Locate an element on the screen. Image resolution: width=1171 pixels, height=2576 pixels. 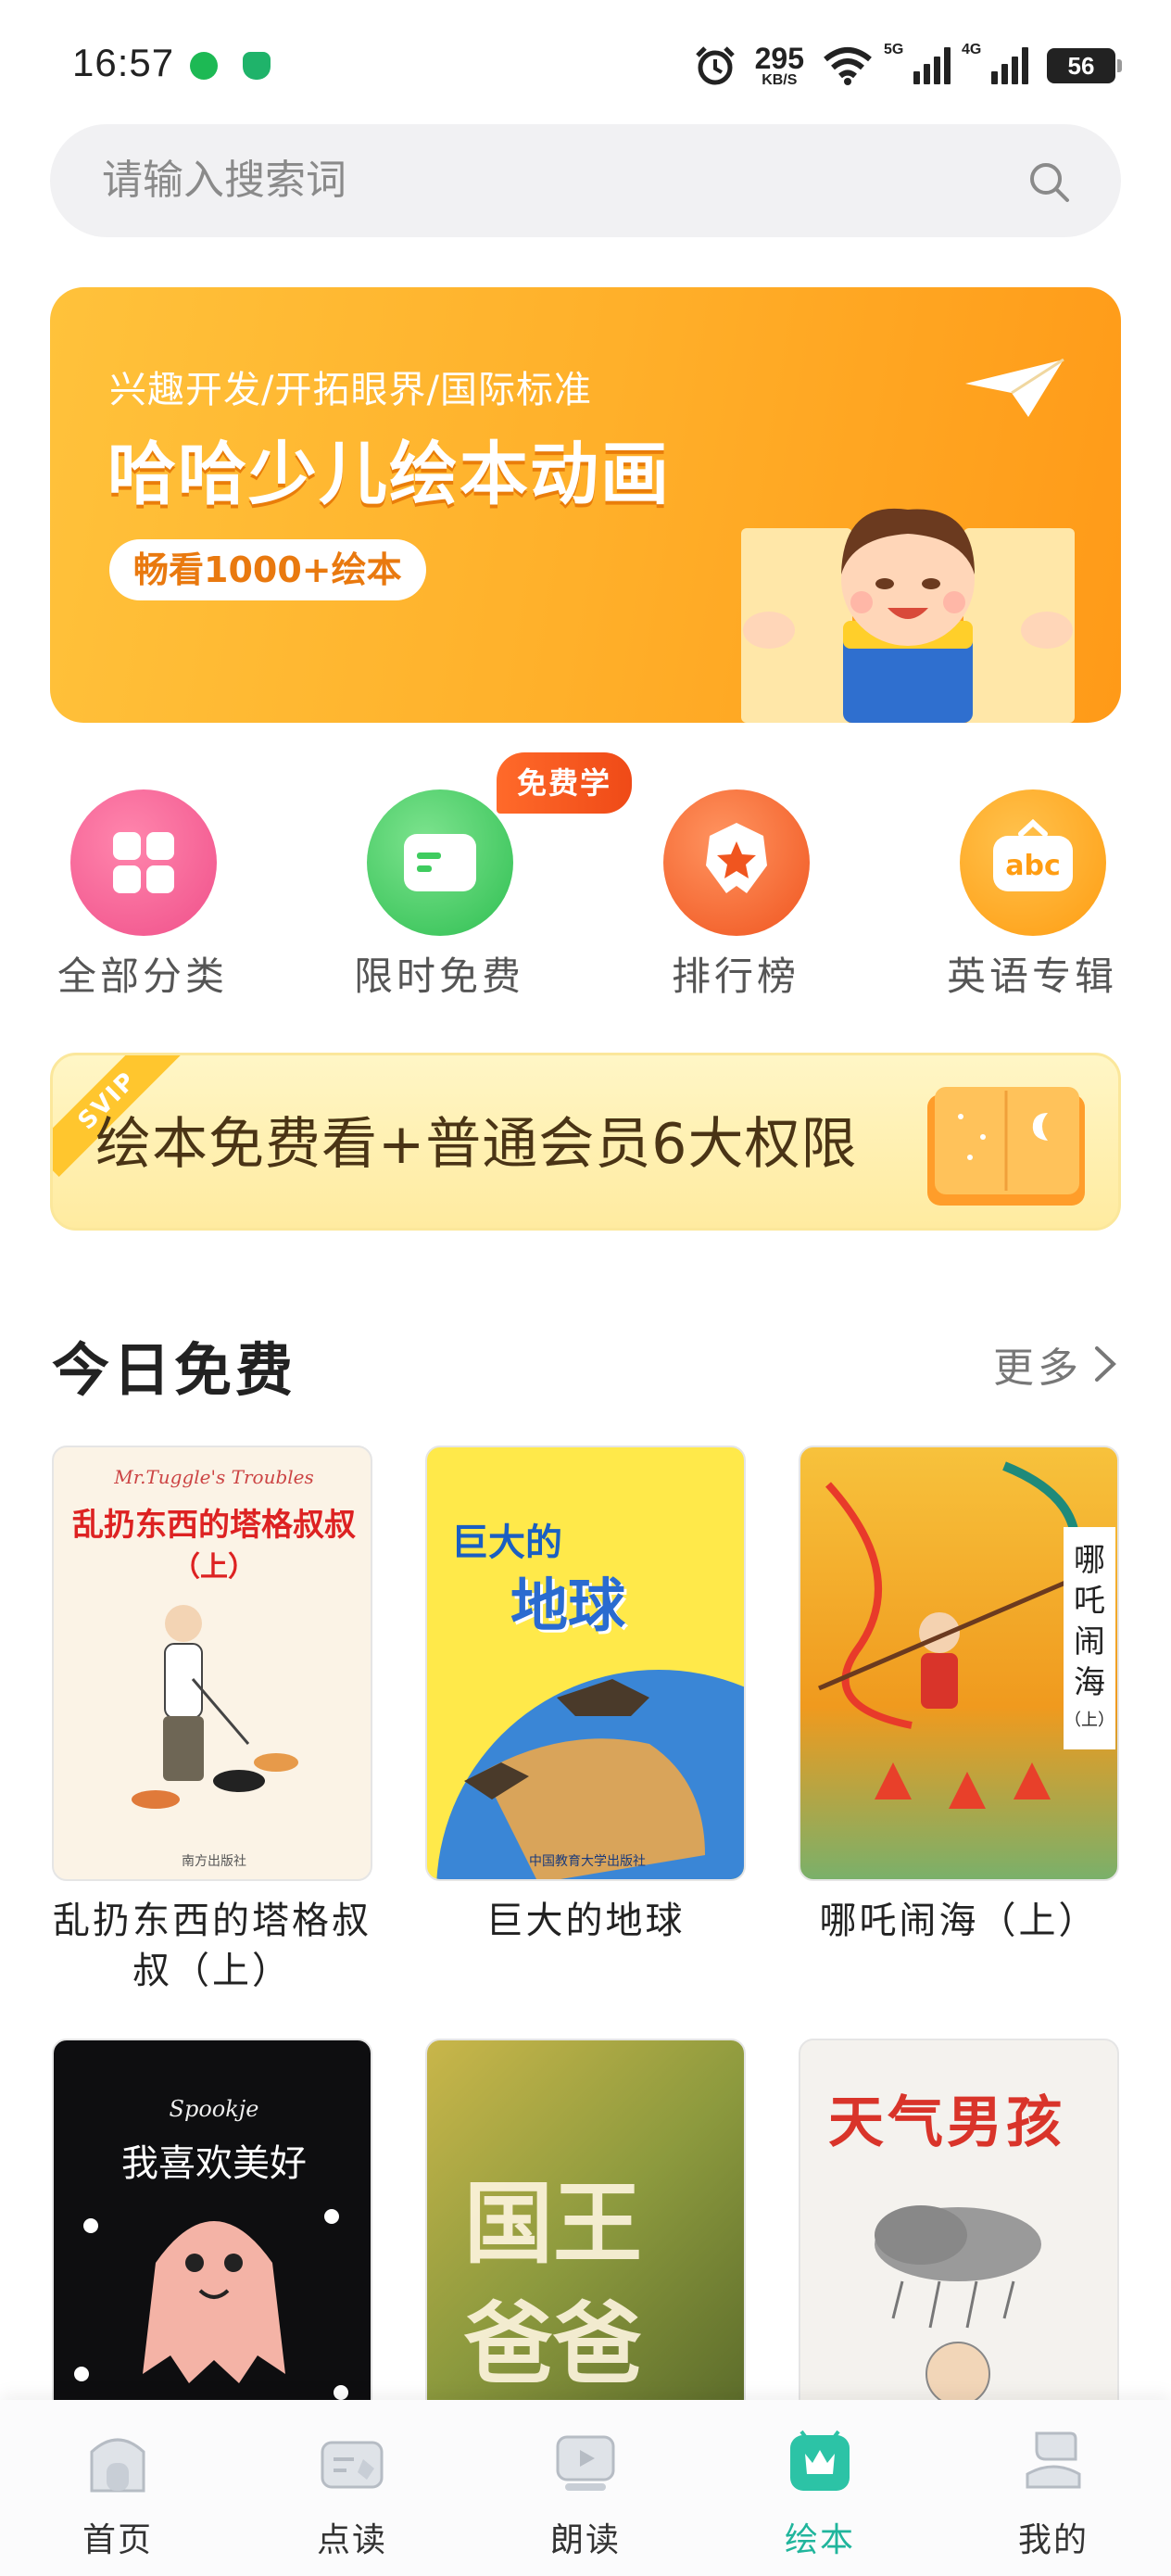
alarm-icon is located at coordinates (715, 65).